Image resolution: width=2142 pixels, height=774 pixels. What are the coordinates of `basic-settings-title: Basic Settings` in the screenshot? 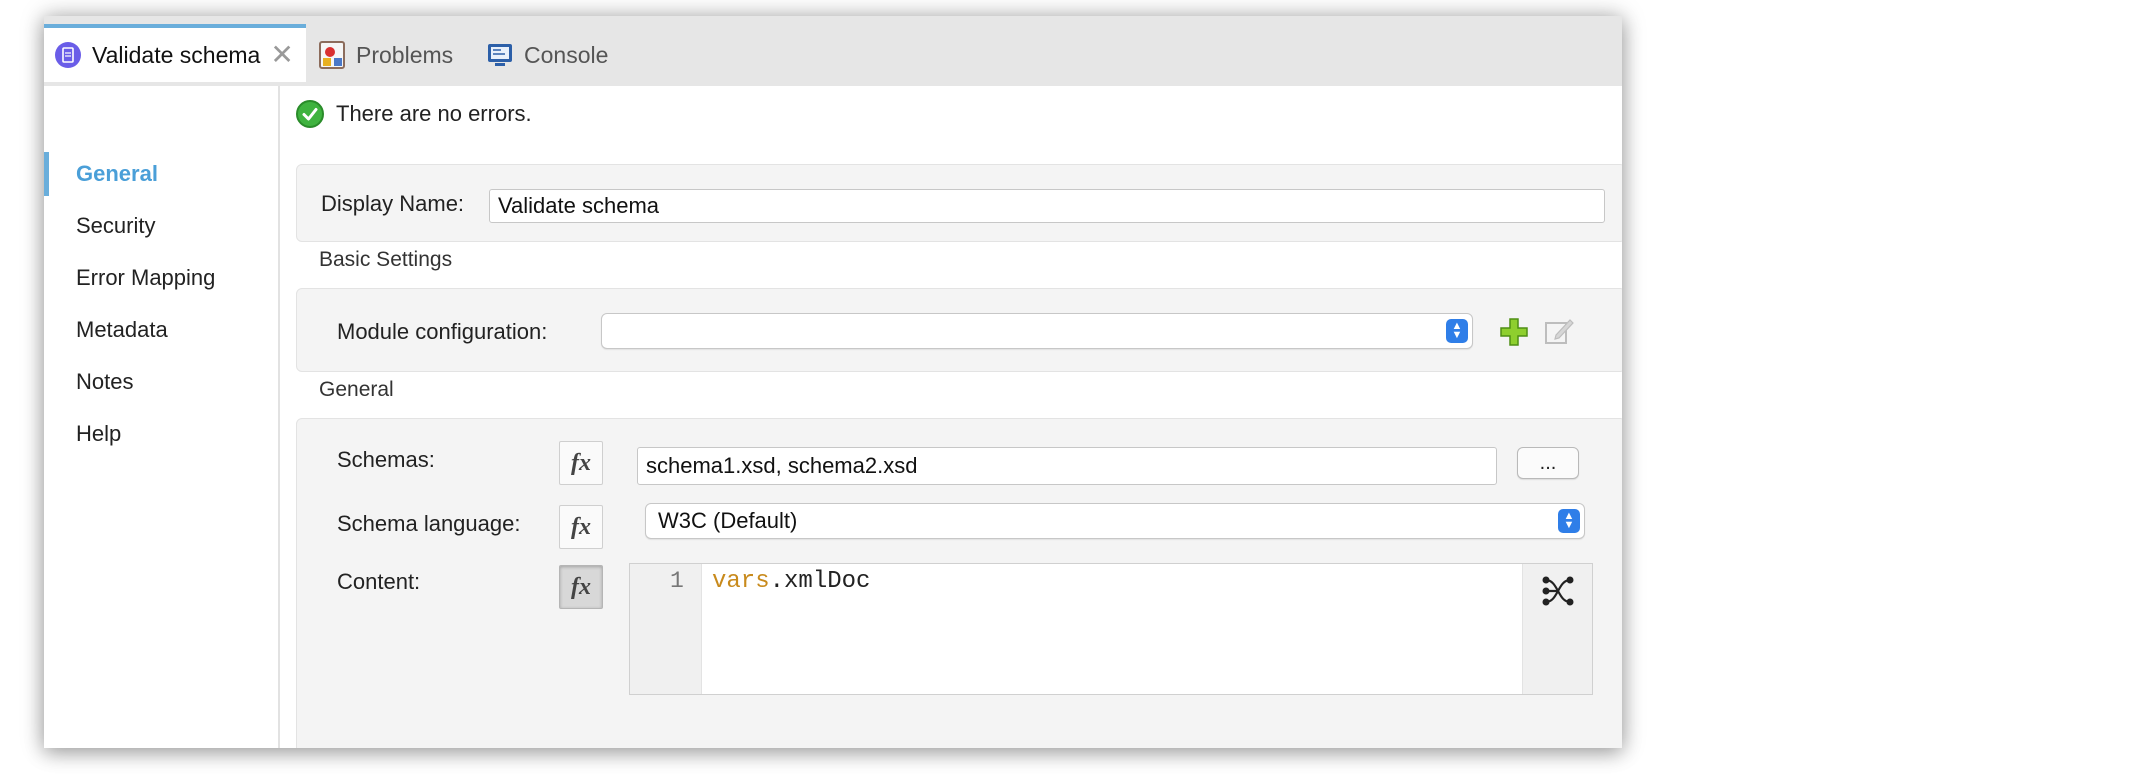 It's located at (386, 259).